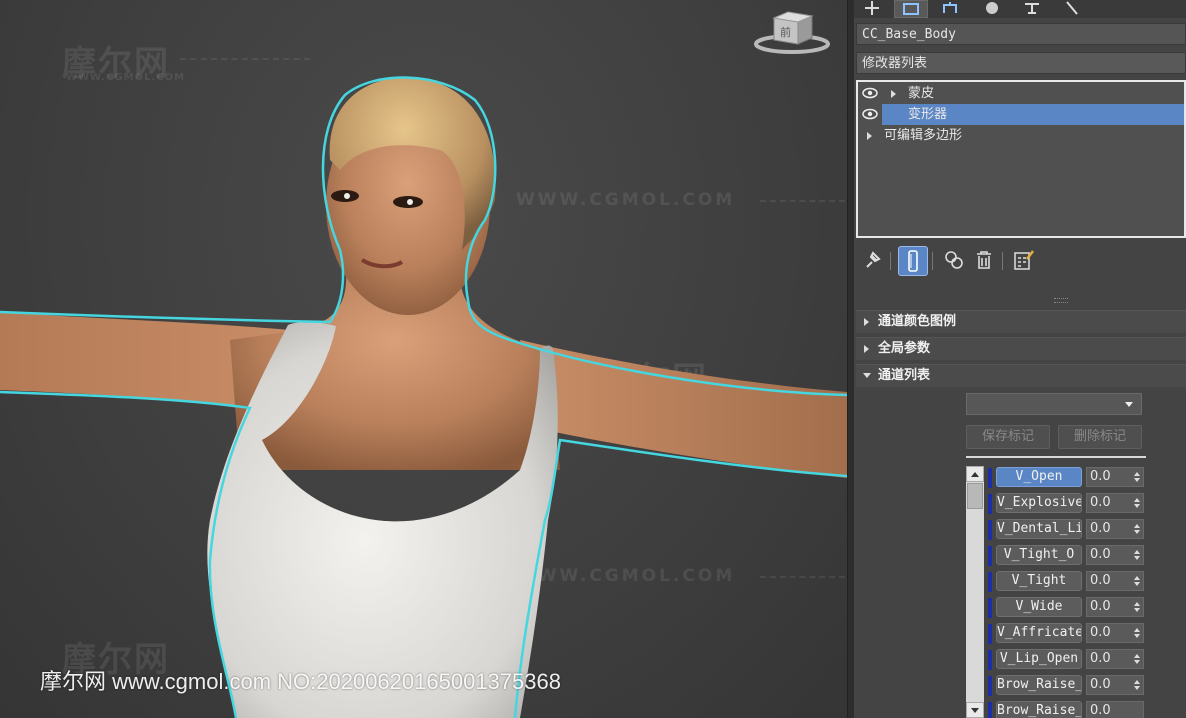 The width and height of the screenshot is (1186, 718). What do you see at coordinates (950, 8) in the screenshot?
I see `hierarchy-tab` at bounding box center [950, 8].